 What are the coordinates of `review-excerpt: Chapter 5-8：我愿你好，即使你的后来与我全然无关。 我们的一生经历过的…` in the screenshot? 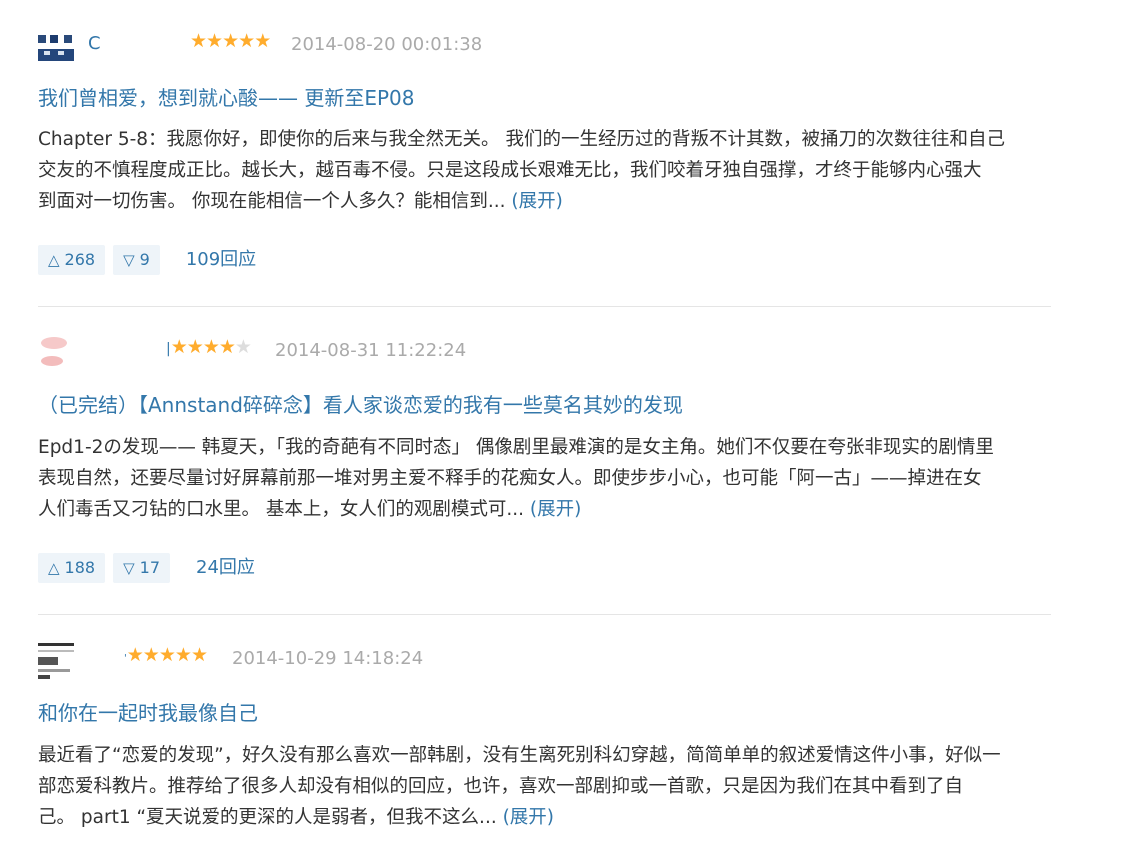 It's located at (544, 170).